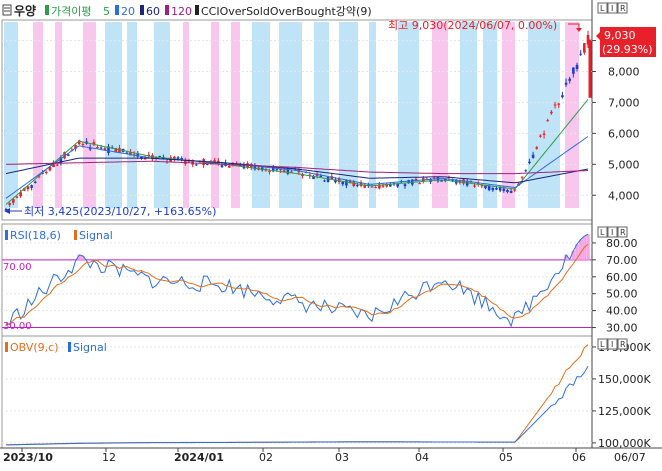 This screenshot has height=471, width=662. Describe the element at coordinates (17, 326) in the screenshot. I see `rsi-level-30-label: 30.00` at that location.